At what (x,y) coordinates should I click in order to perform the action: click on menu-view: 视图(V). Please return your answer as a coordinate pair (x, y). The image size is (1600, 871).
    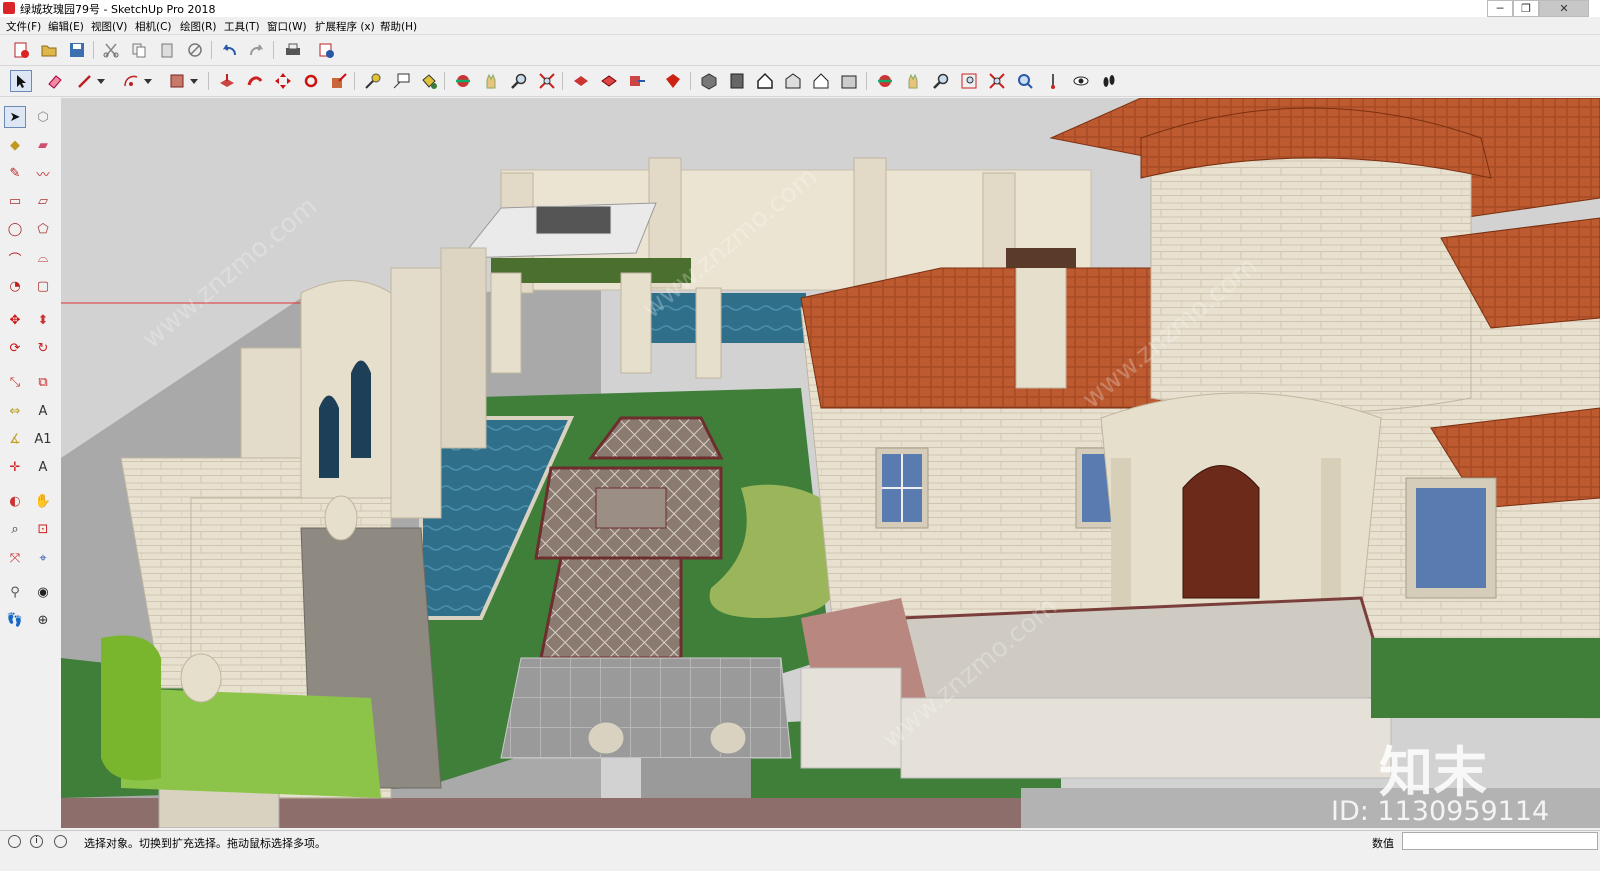
    Looking at the image, I should click on (109, 26).